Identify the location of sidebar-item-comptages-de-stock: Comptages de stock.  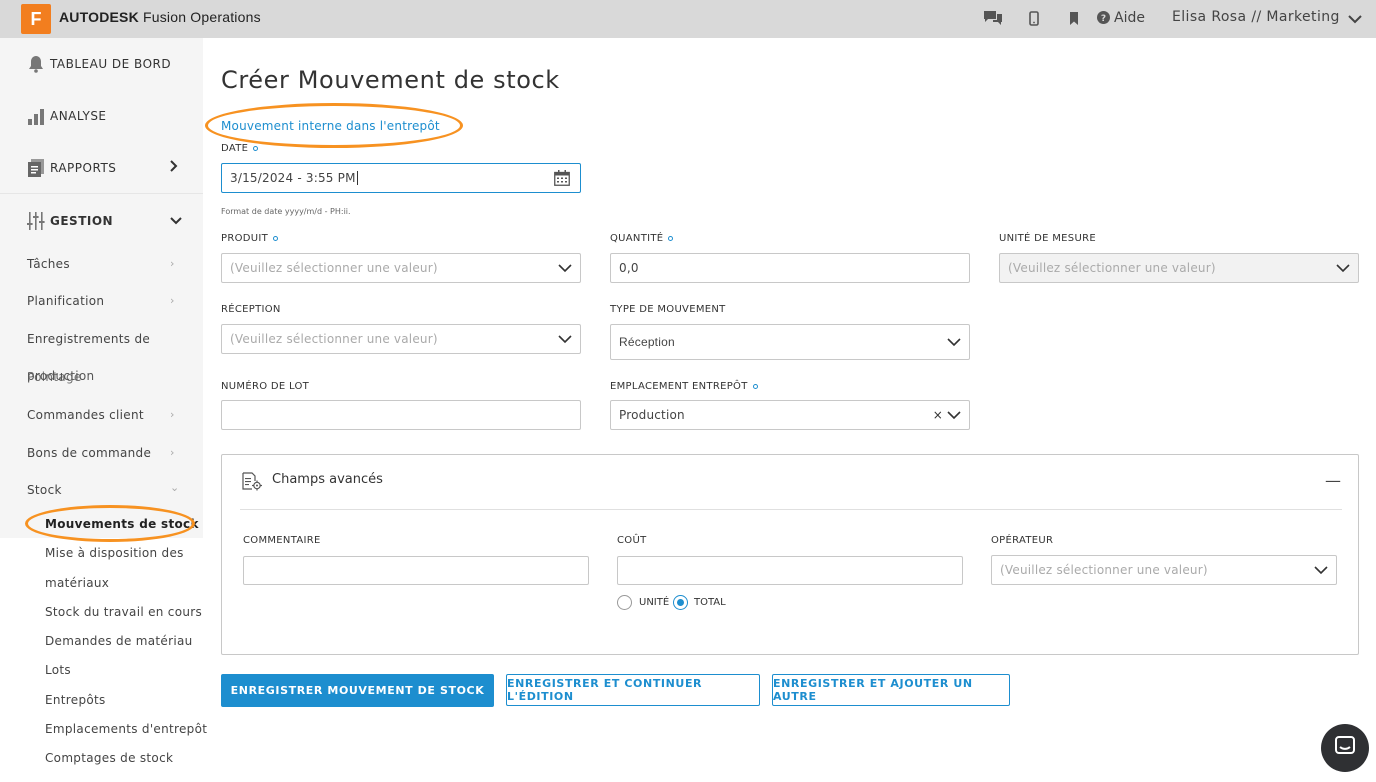
(109, 758).